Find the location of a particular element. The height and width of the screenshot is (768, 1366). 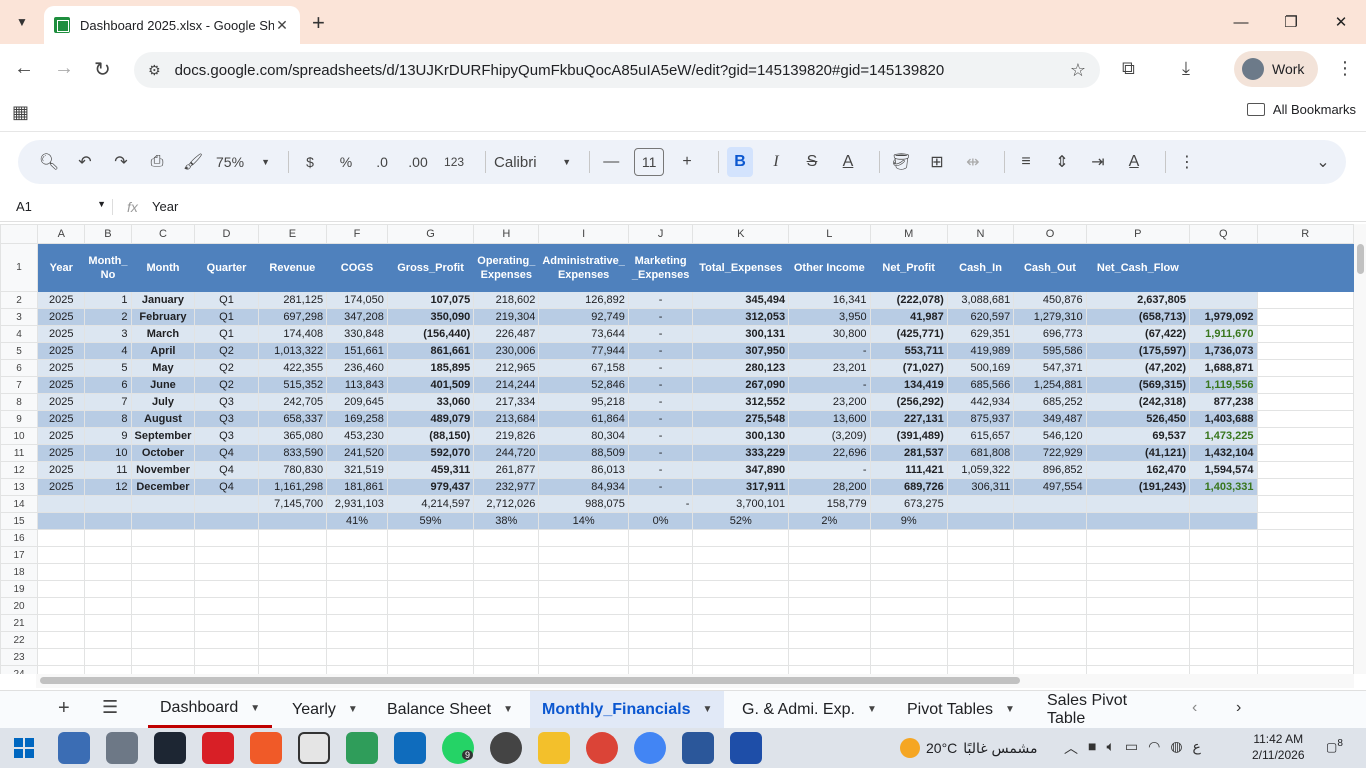

cell: 95,218 is located at coordinates (583, 402).